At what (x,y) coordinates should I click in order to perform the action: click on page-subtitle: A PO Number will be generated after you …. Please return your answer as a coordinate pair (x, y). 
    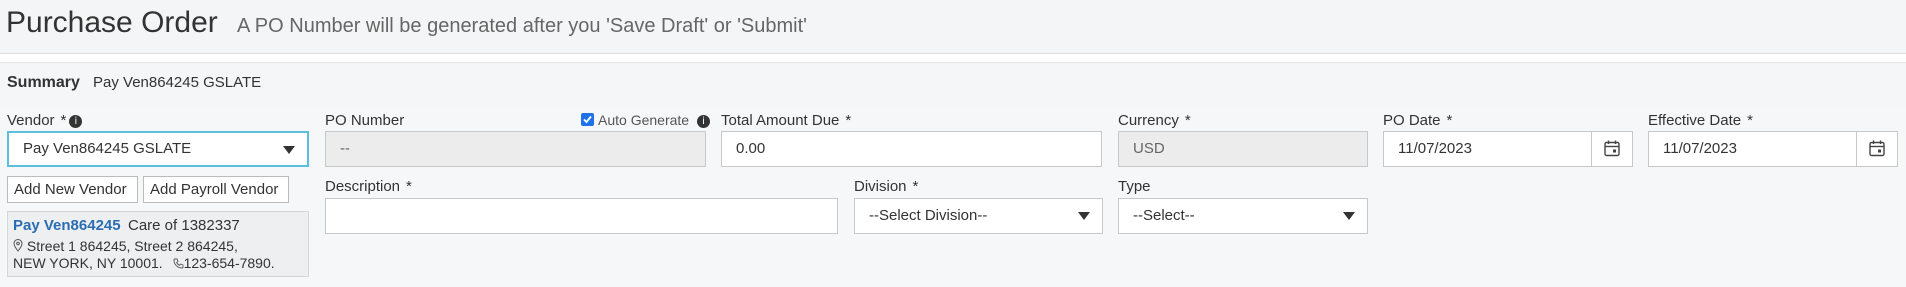
    Looking at the image, I should click on (522, 26).